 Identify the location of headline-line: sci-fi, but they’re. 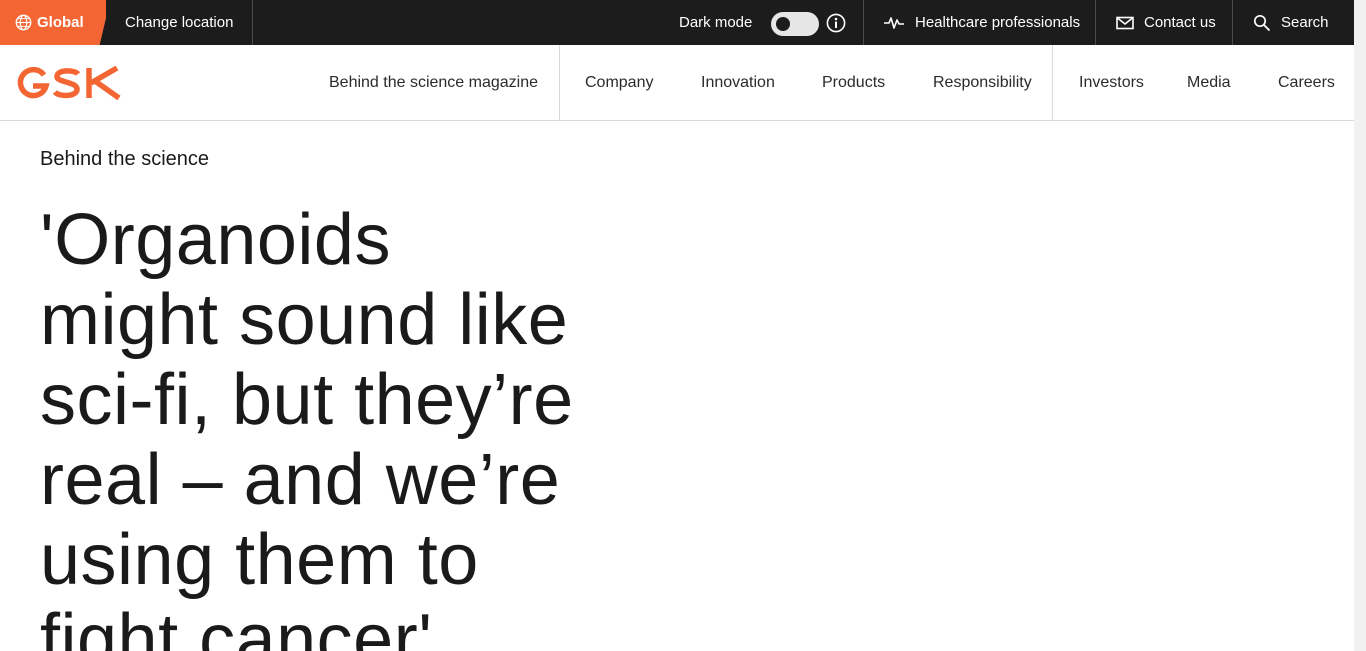
(307, 400).